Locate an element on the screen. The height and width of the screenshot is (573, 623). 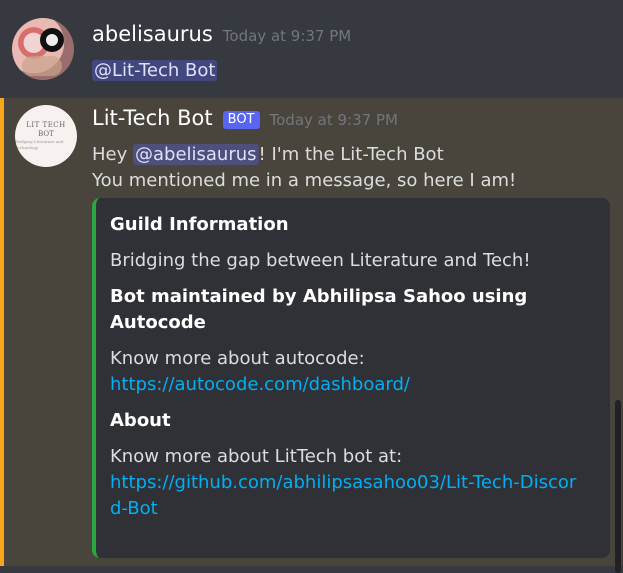
message-header: abelisaurus Today at 9:37 PM is located at coordinates (221, 34).